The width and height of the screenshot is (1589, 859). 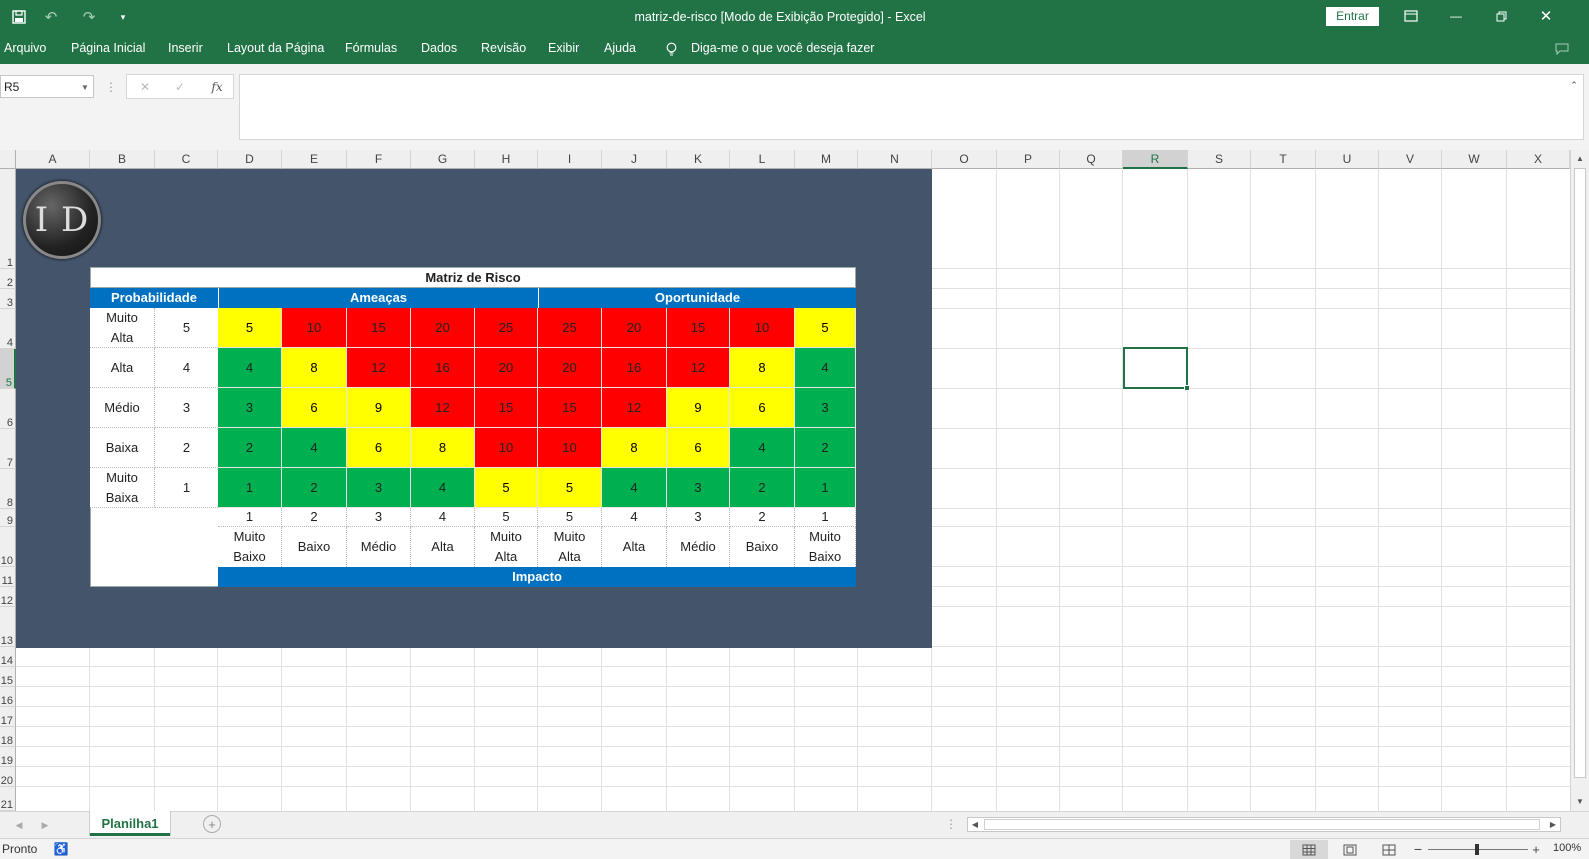 What do you see at coordinates (8, 799) in the screenshot?
I see `row-header-21: 21` at bounding box center [8, 799].